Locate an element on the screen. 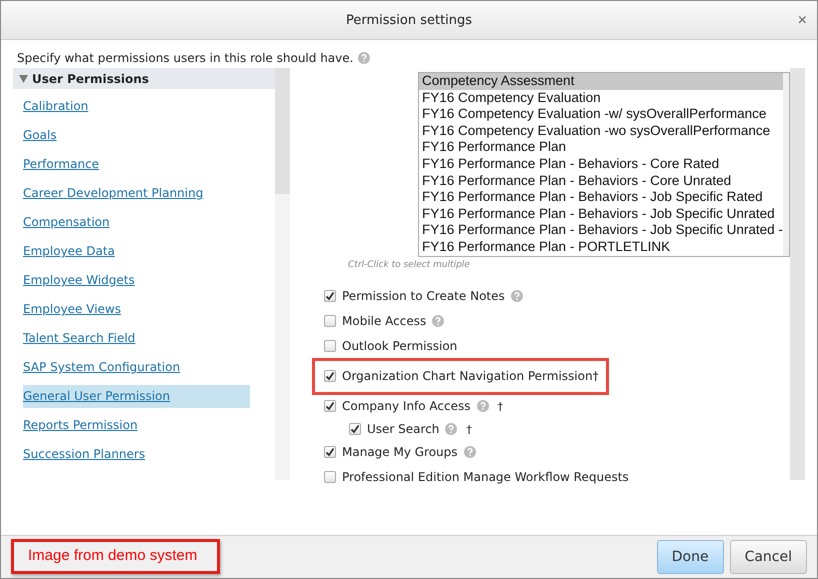 This screenshot has width=818, height=579. permission-label: Permission to Create Notes is located at coordinates (423, 296).